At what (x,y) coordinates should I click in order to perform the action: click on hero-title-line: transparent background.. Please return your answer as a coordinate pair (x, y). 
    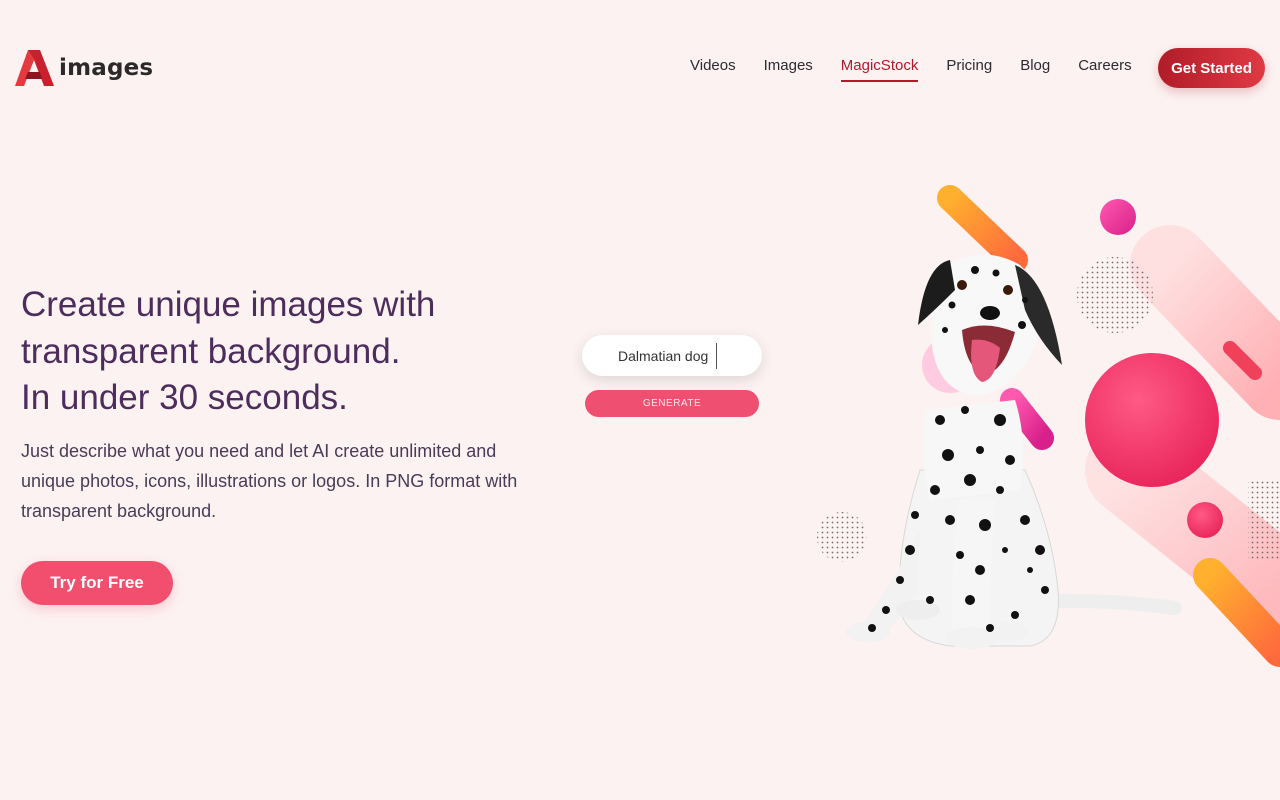
    Looking at the image, I should click on (211, 351).